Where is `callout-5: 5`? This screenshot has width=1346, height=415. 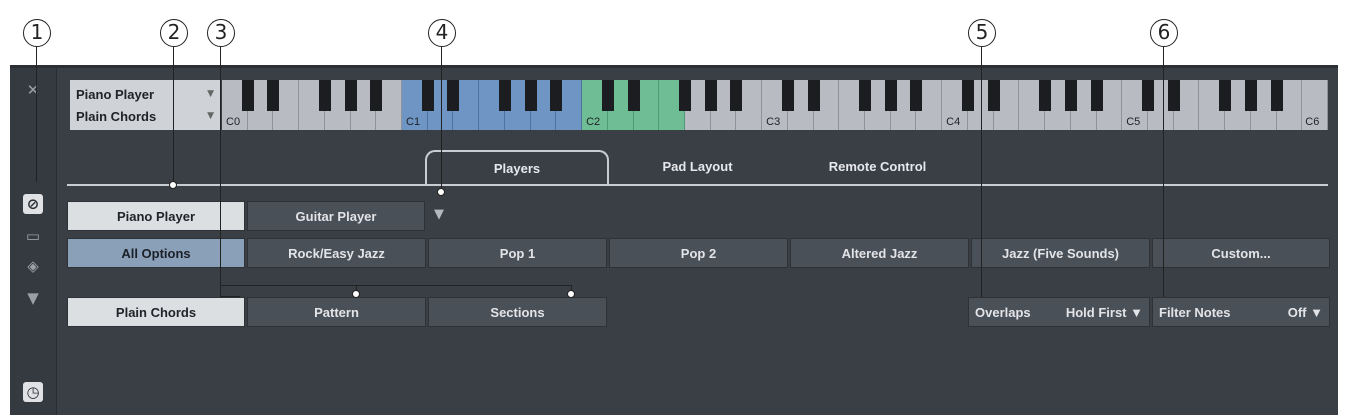
callout-5: 5 is located at coordinates (982, 33).